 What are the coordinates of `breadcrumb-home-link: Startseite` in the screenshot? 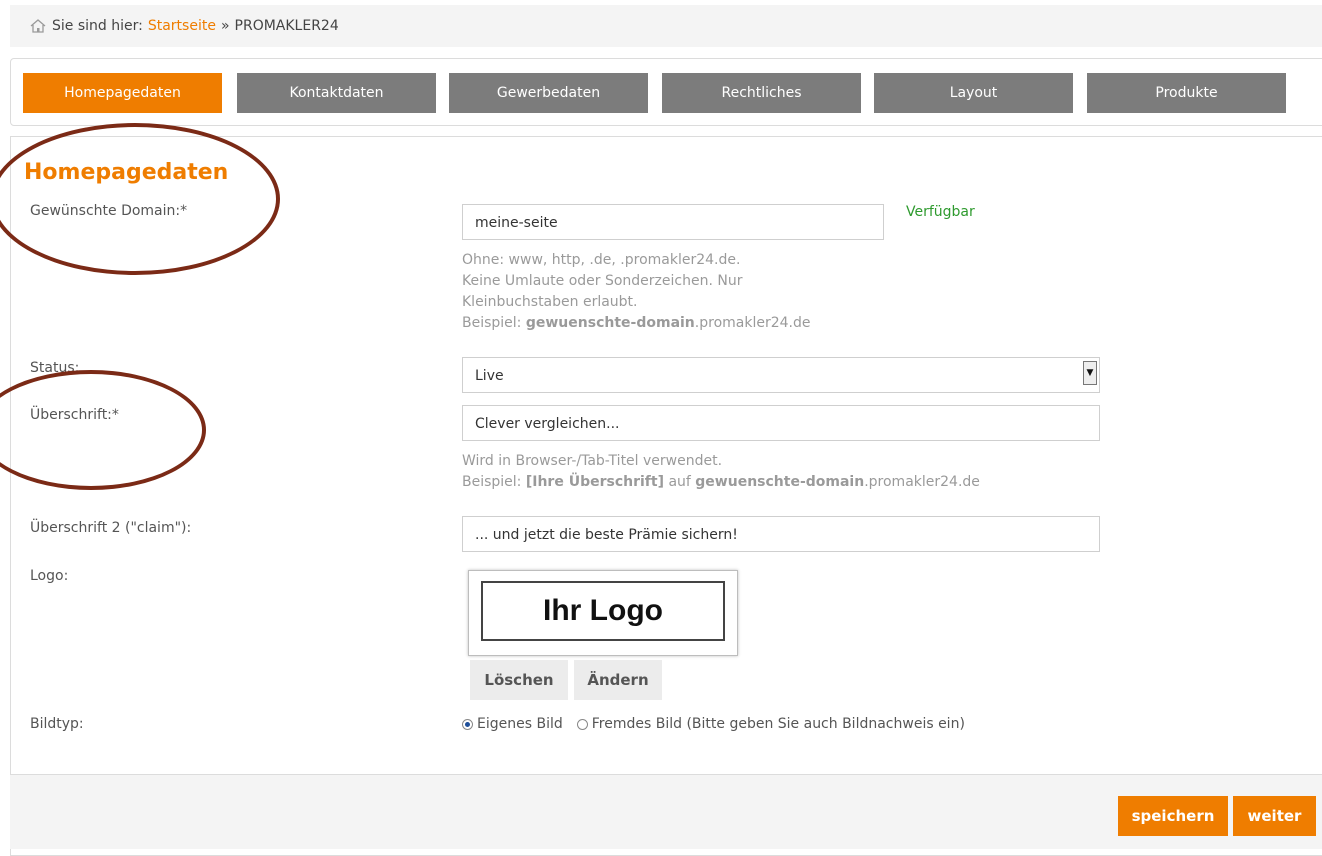 It's located at (182, 26).